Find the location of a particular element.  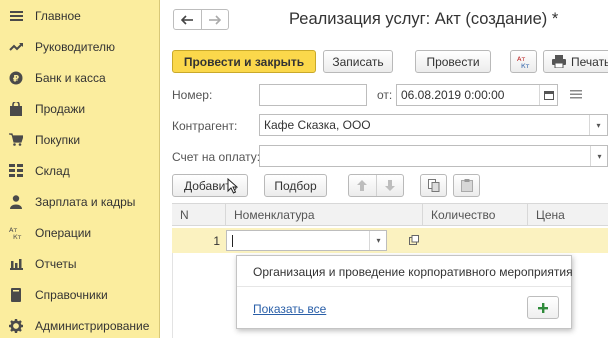

table-header: N Номенклатура Количество Цена is located at coordinates (390, 214).